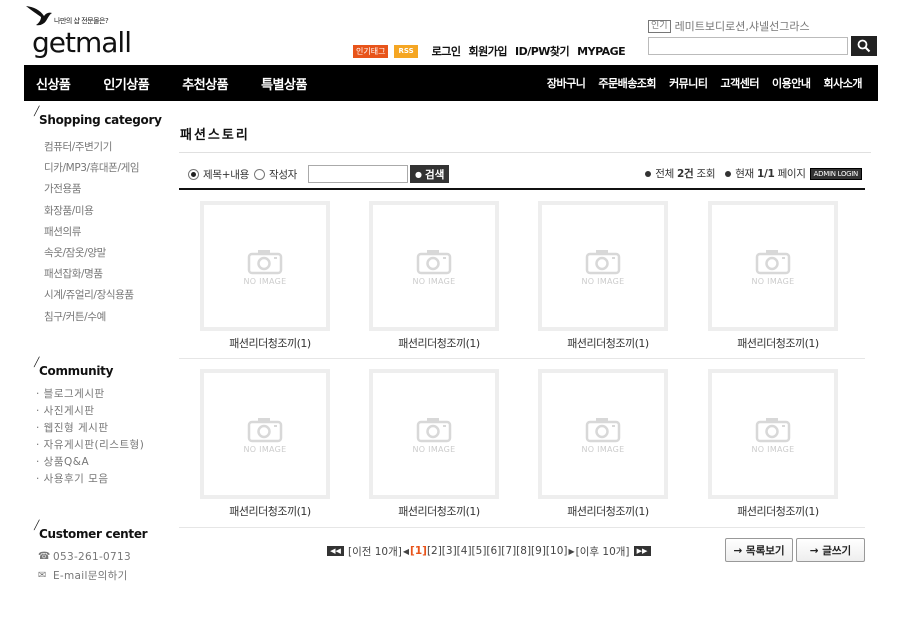  I want to click on nav-new-products: 신상품, so click(53, 83).